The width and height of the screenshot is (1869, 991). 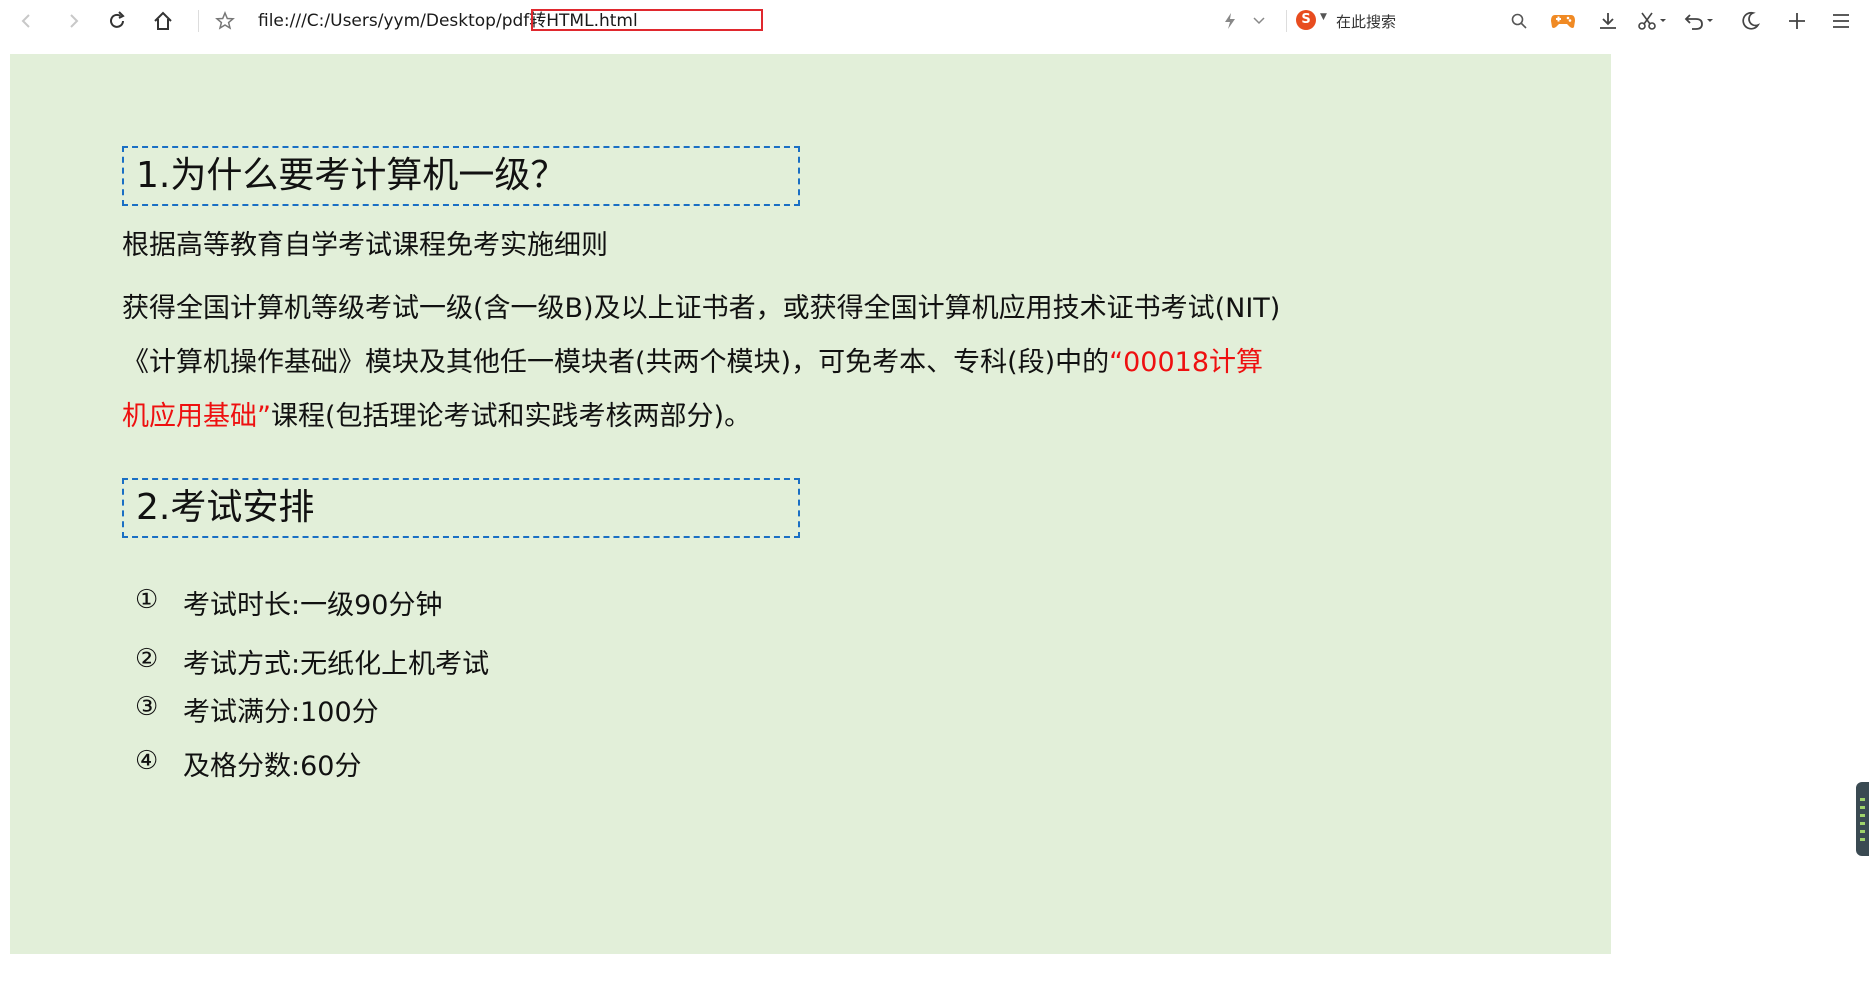 I want to click on list-item: ③ 考试满分:100分, so click(x=257, y=710).